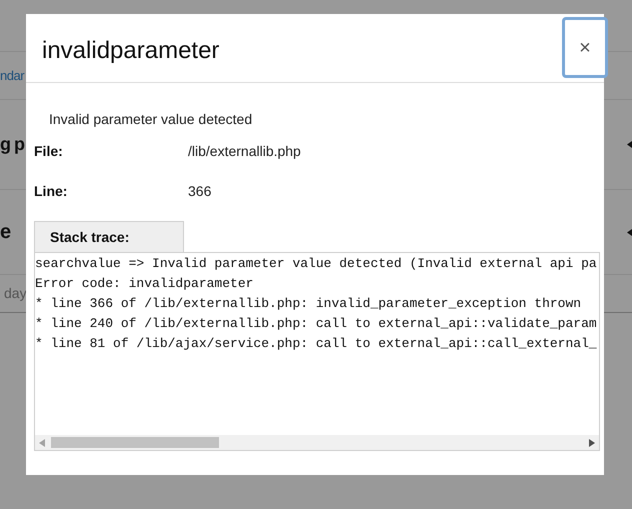 The image size is (632, 509). I want to click on section-heading: g p, so click(12, 144).